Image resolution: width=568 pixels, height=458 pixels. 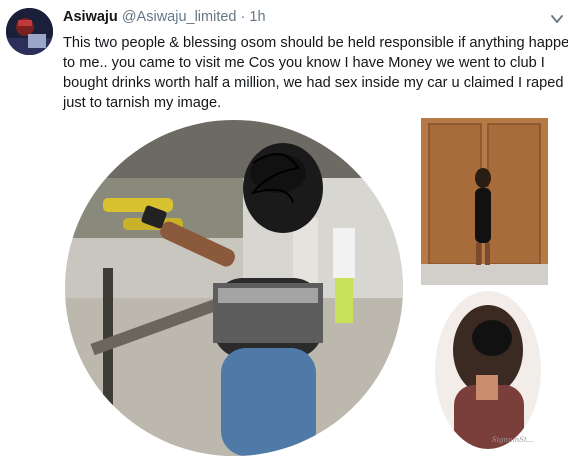 I want to click on avatar-image, so click(x=29, y=31).